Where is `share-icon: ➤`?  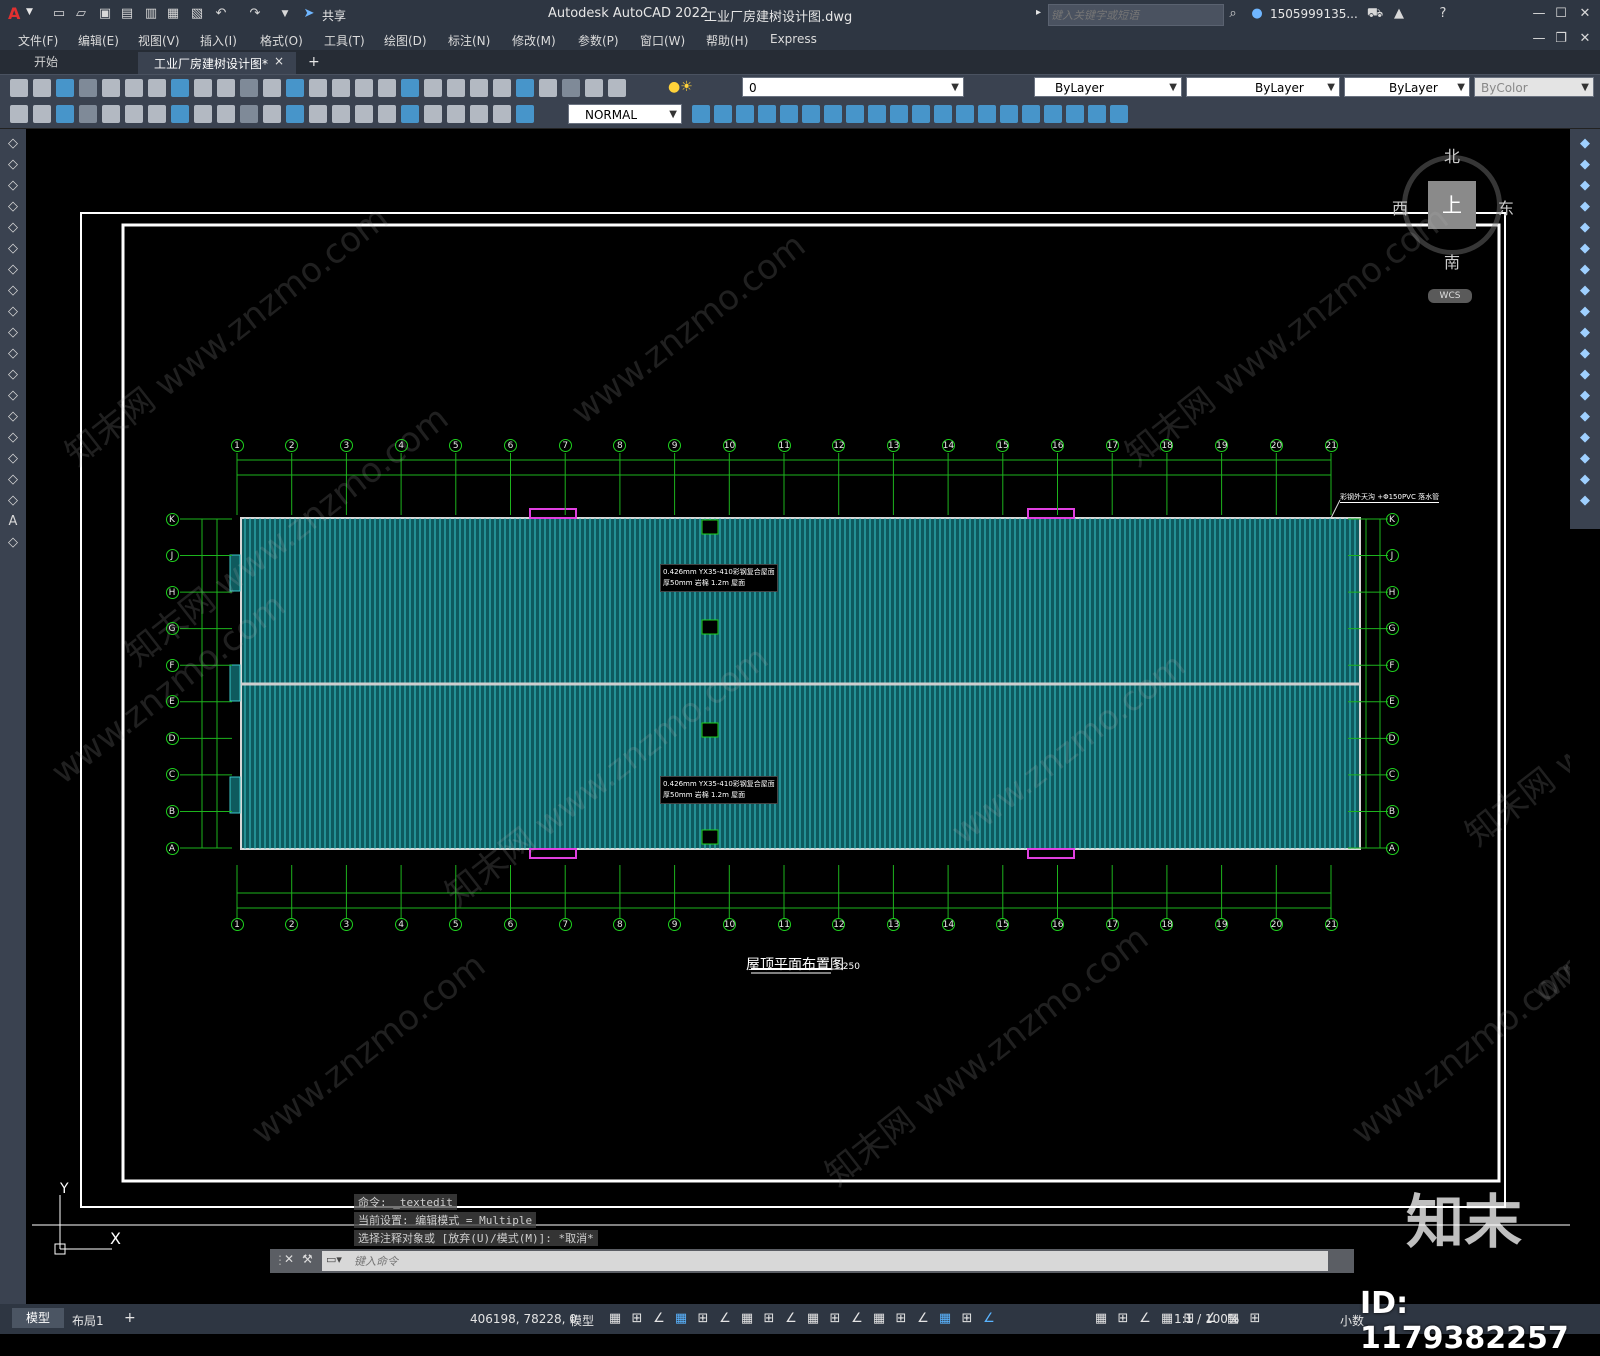 share-icon: ➤ is located at coordinates (309, 14).